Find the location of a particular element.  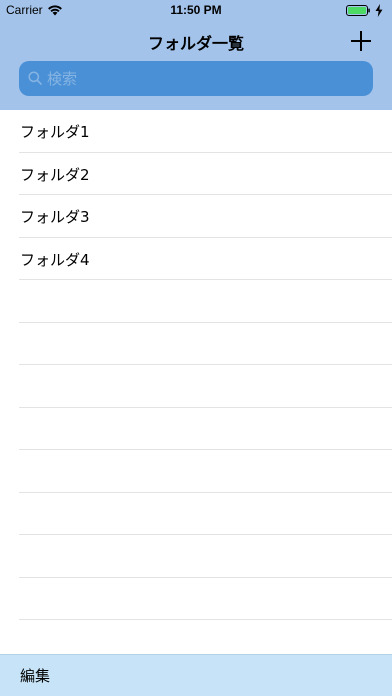

folder-label: フォルダ4 is located at coordinates (55, 259).